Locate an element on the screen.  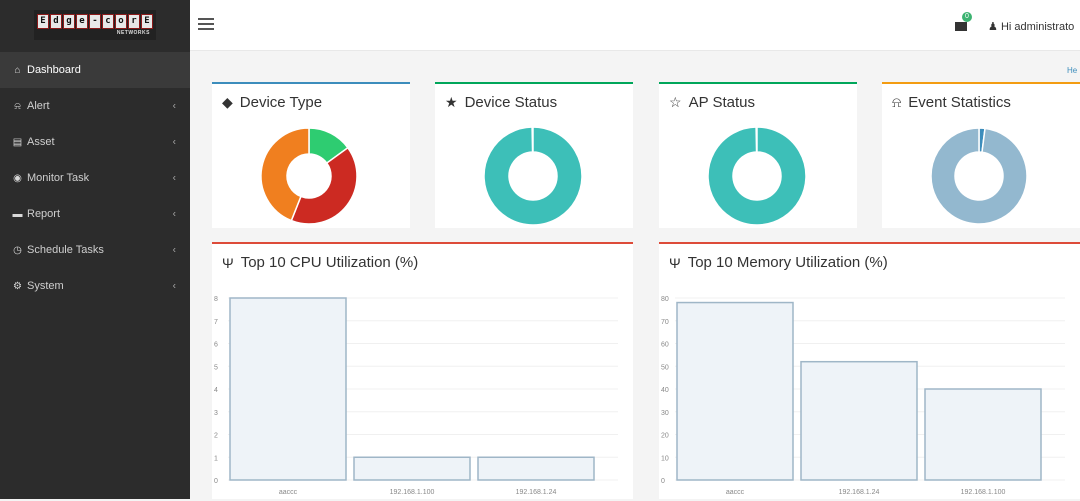
ap-status-card: ☆ AP Status is located at coordinates (758, 155).